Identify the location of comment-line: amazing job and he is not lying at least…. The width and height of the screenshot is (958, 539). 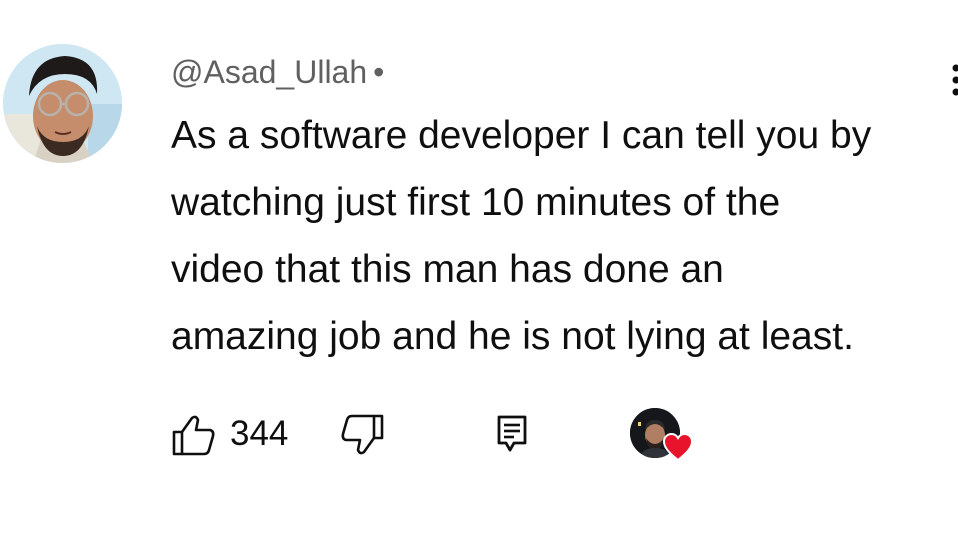
(512, 336).